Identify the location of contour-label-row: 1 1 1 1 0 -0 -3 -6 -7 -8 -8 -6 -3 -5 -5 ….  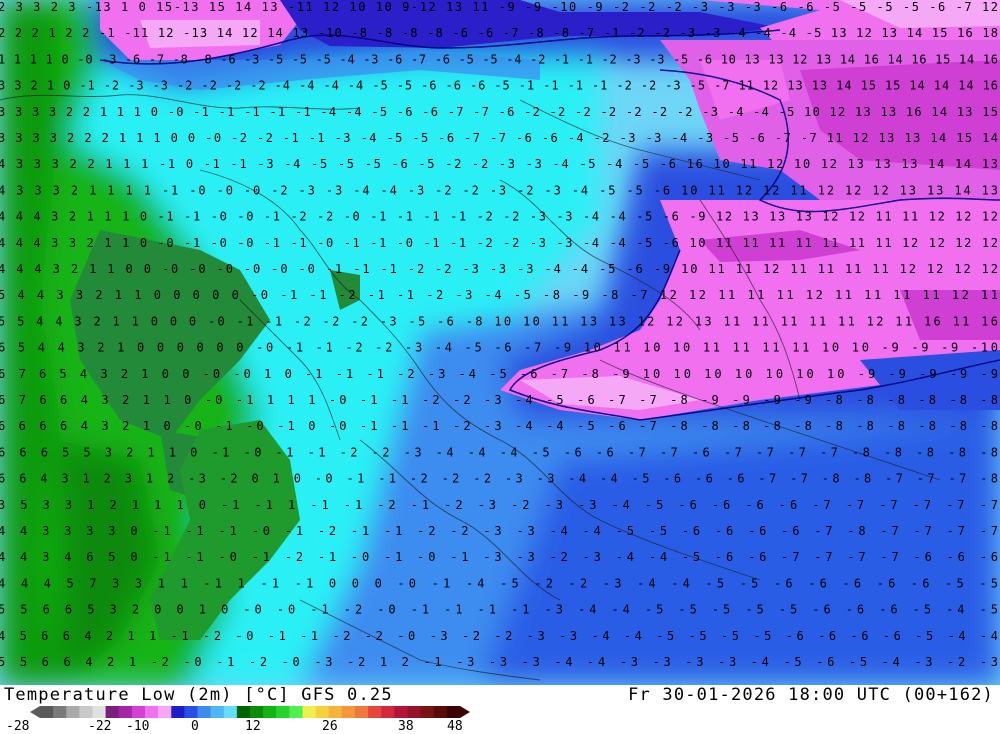
(499, 59).